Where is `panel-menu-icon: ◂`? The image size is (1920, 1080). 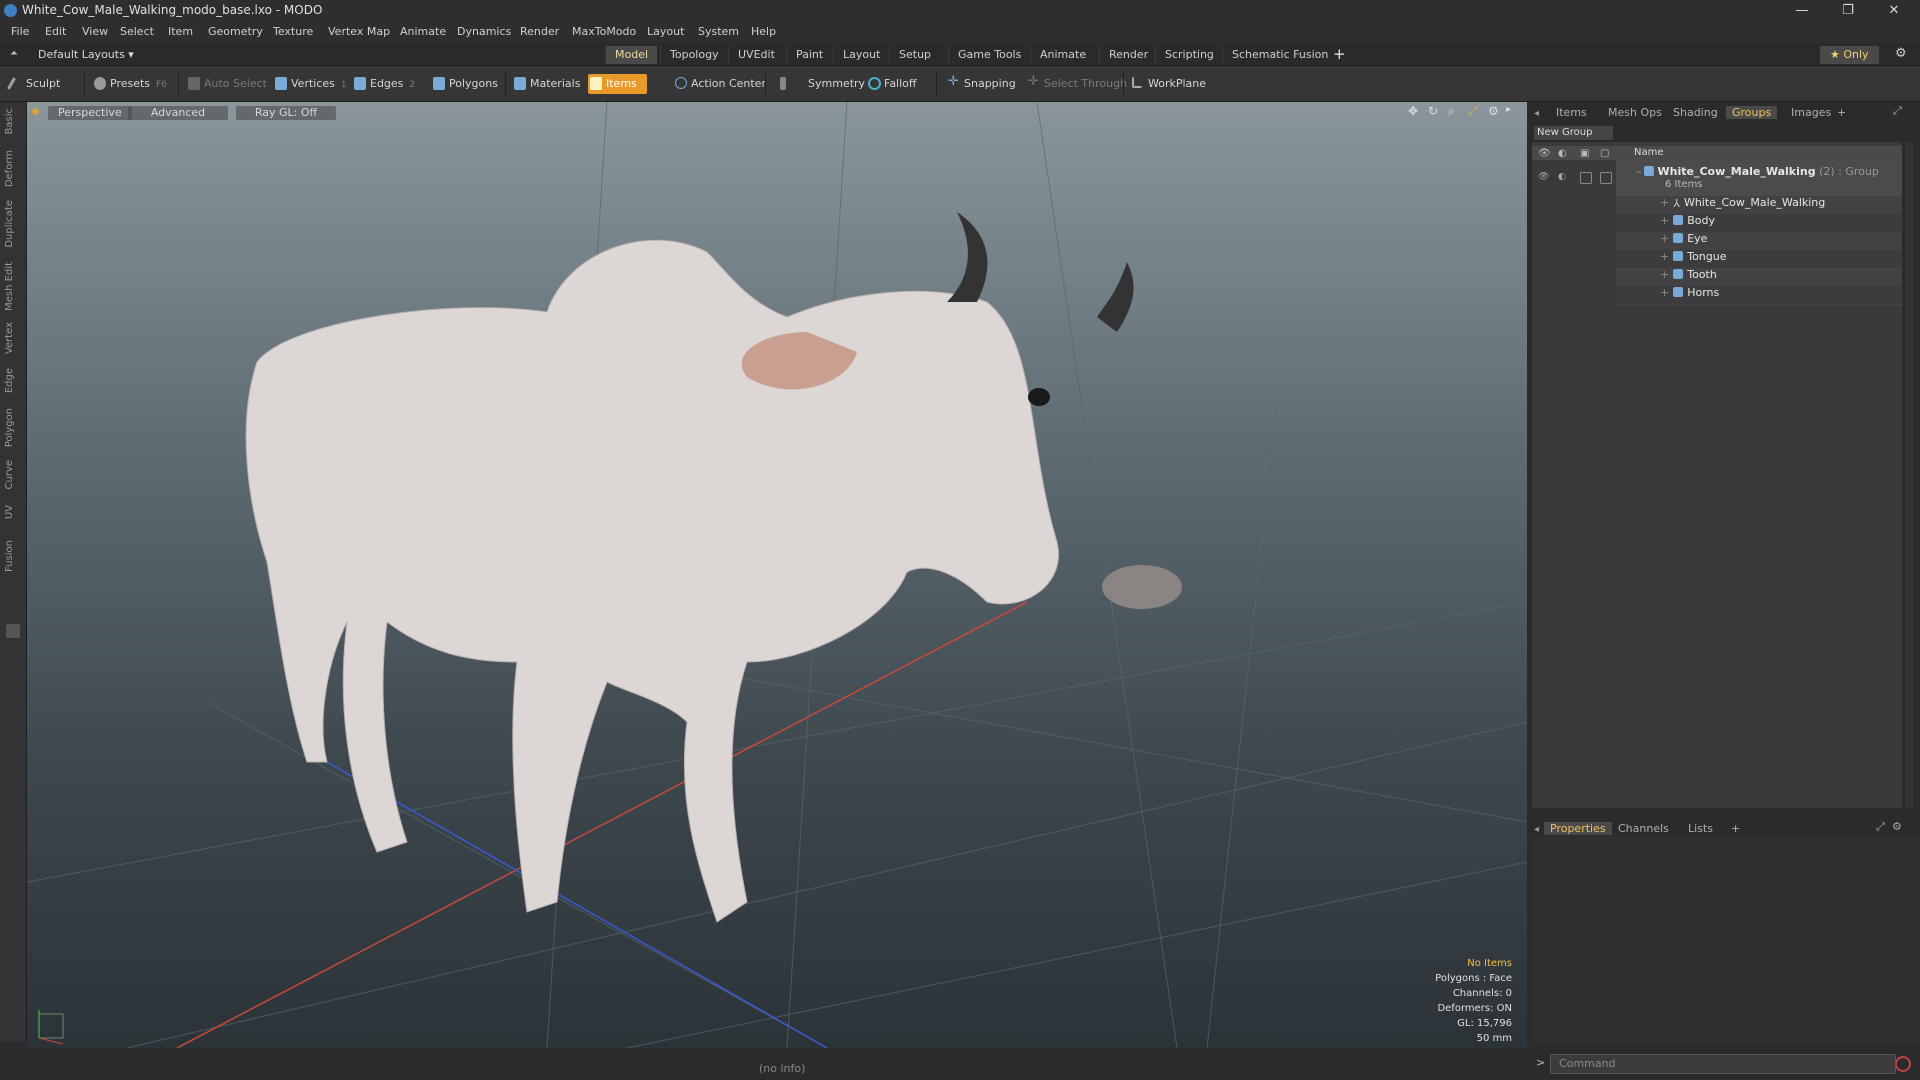
panel-menu-icon: ◂ is located at coordinates (1536, 113).